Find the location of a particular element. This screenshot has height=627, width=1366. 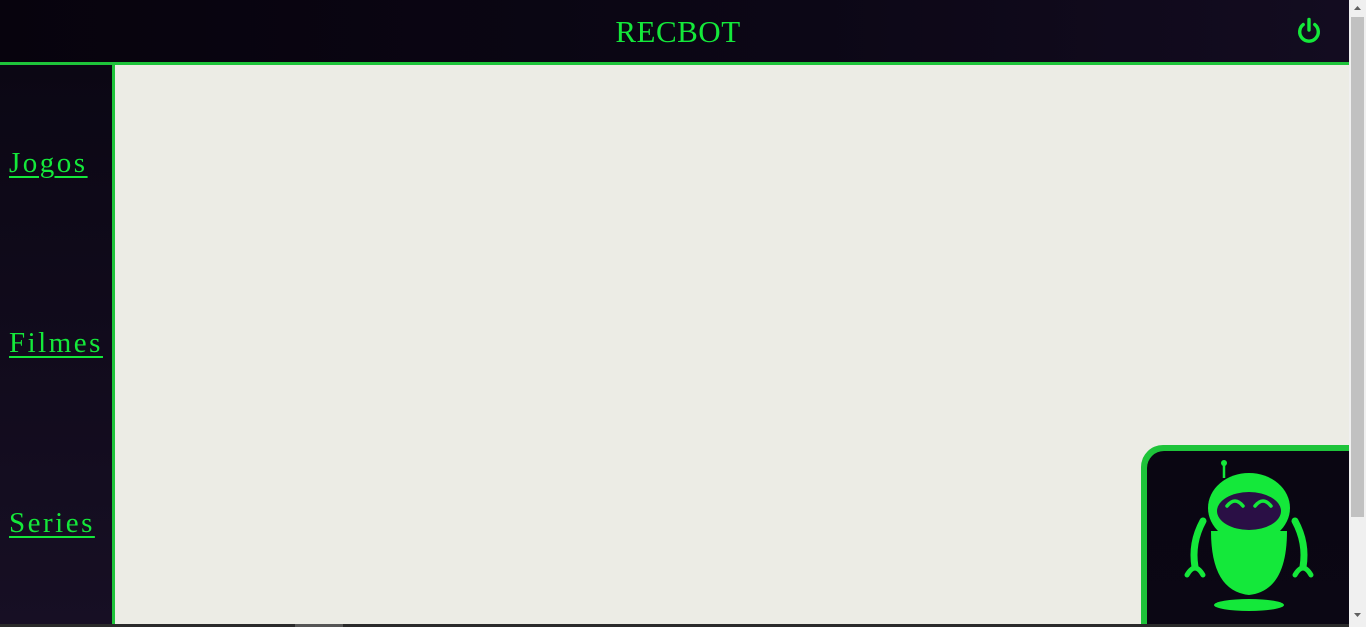

logout-button is located at coordinates (1309, 31).